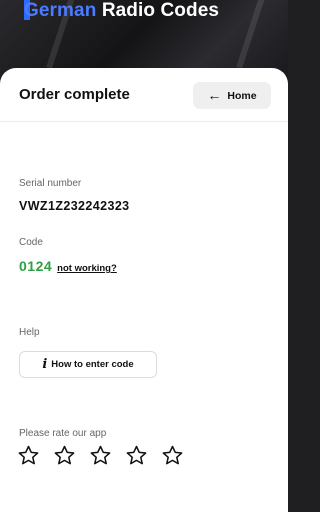 The image size is (320, 512). What do you see at coordinates (60, 10) in the screenshot?
I see `brand-accent-word: German` at bounding box center [60, 10].